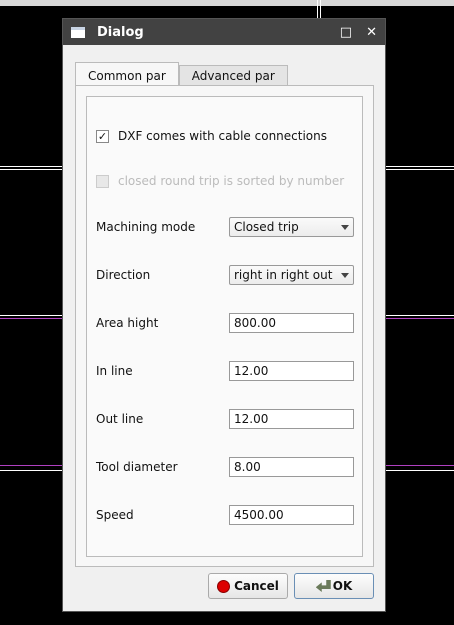 The height and width of the screenshot is (625, 454). What do you see at coordinates (115, 515) in the screenshot?
I see `speed-label: Speed` at bounding box center [115, 515].